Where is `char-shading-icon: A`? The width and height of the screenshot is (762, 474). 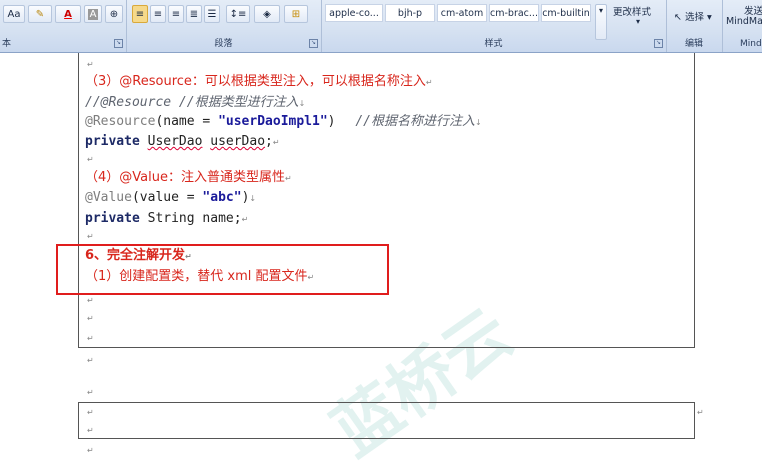
char-shading-icon: A is located at coordinates (93, 14).